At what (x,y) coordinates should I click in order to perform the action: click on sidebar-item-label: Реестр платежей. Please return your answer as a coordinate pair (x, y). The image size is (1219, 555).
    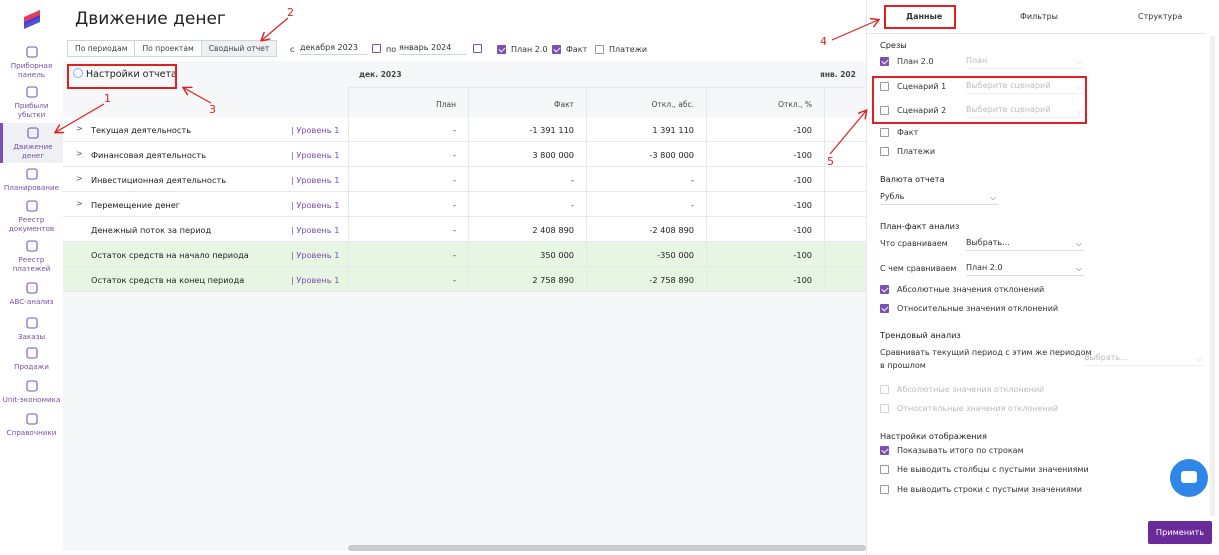
    Looking at the image, I should click on (31, 264).